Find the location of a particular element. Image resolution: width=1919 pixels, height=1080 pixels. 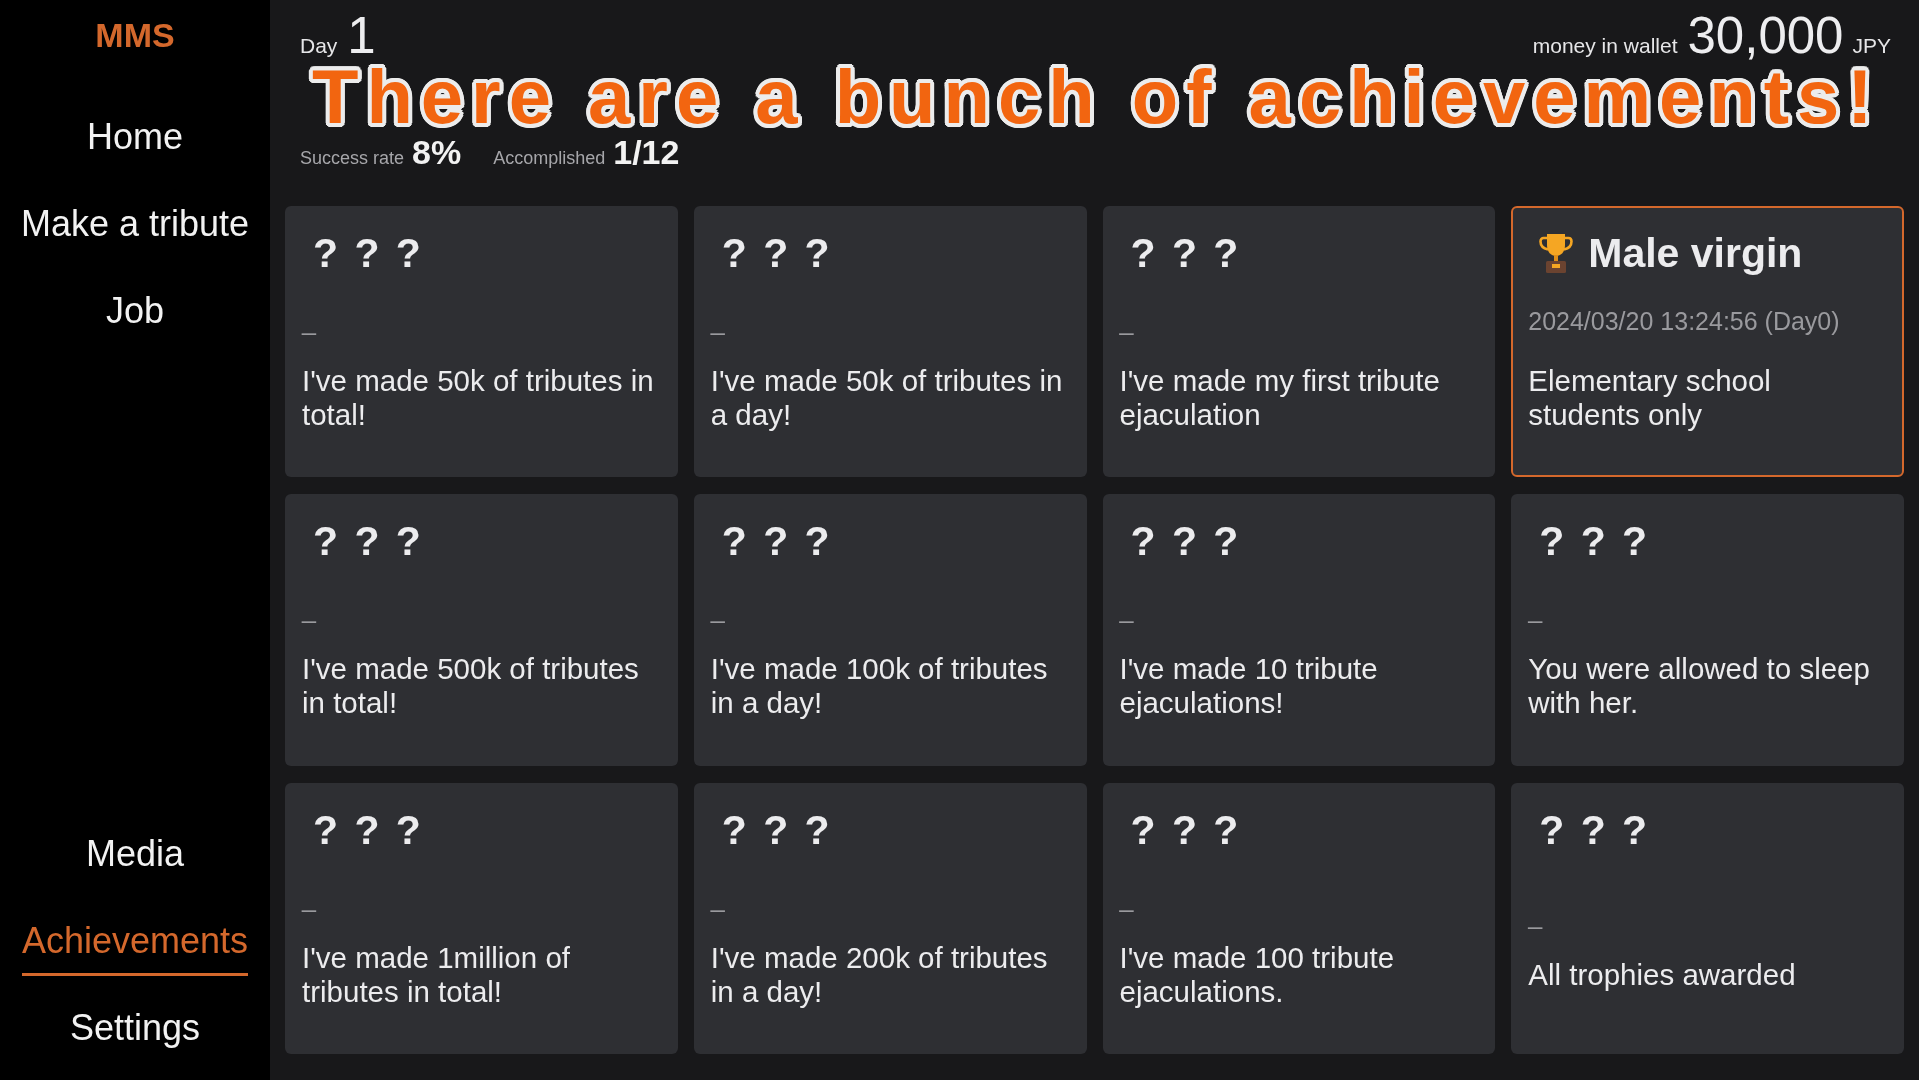

wallet-amount: 30,000 is located at coordinates (1765, 36).